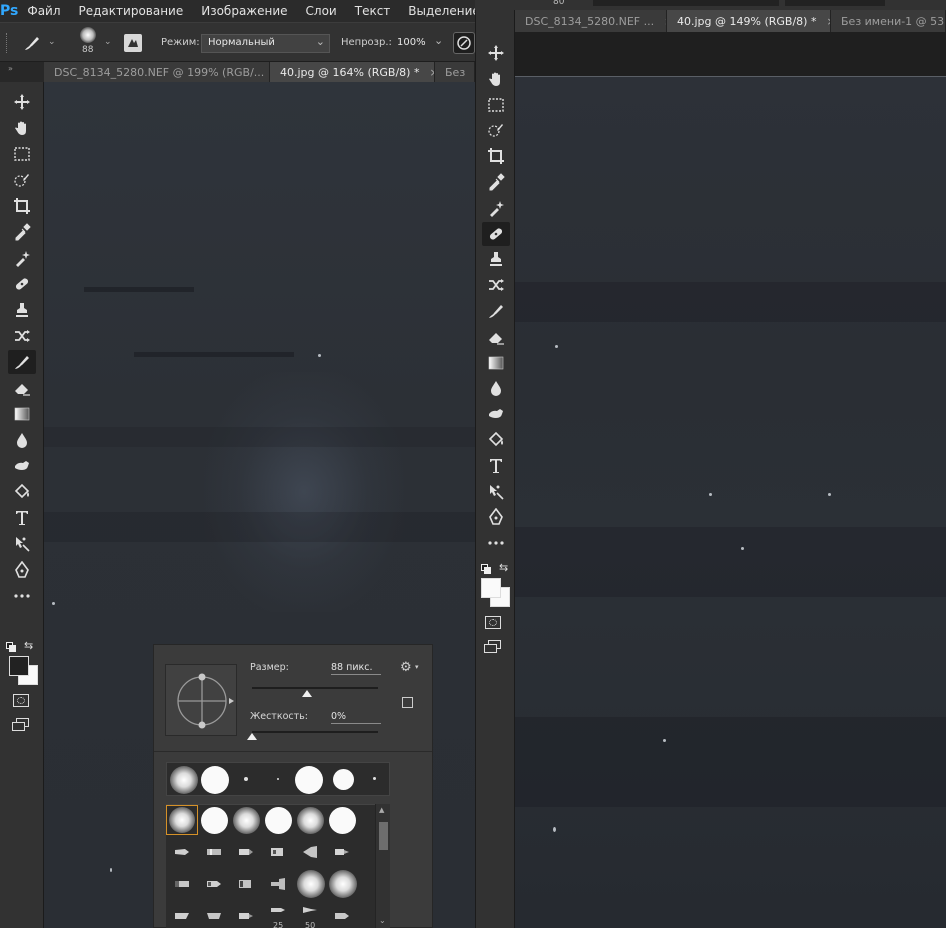 The width and height of the screenshot is (946, 928). I want to click on quick-mask-icon, so click(493, 622).